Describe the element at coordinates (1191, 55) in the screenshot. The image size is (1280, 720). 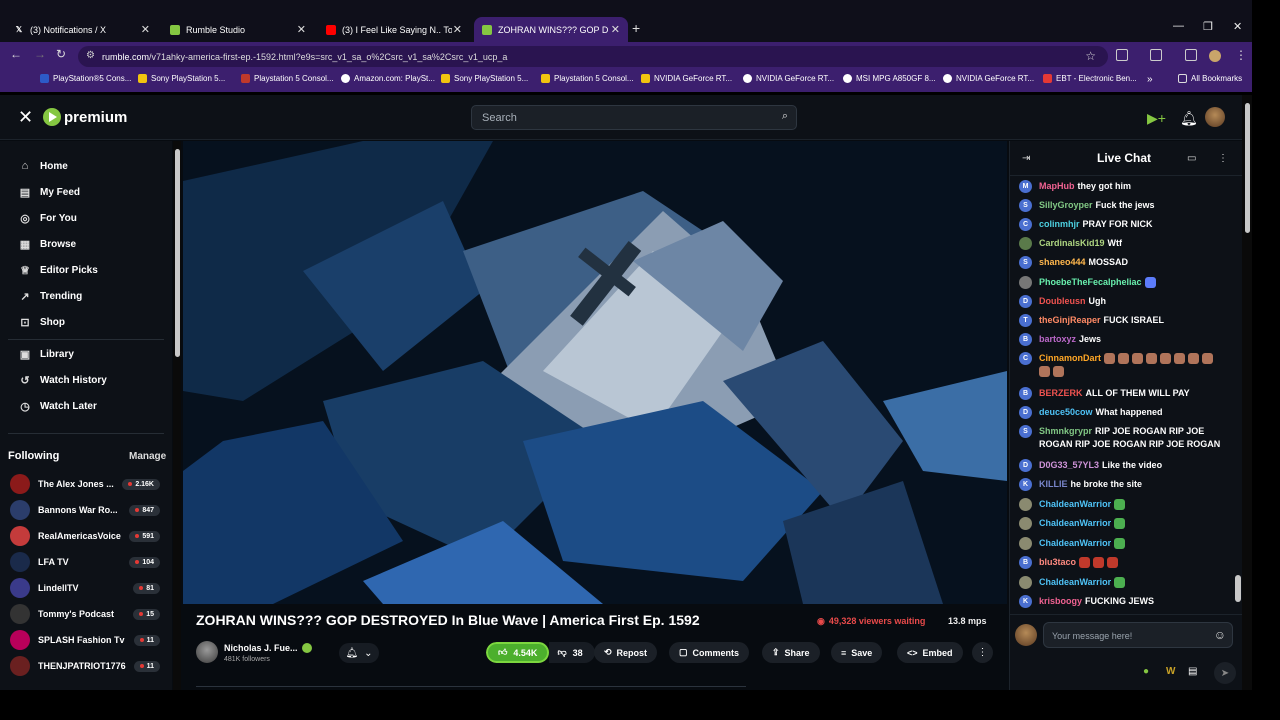
I see `media-icon` at that location.